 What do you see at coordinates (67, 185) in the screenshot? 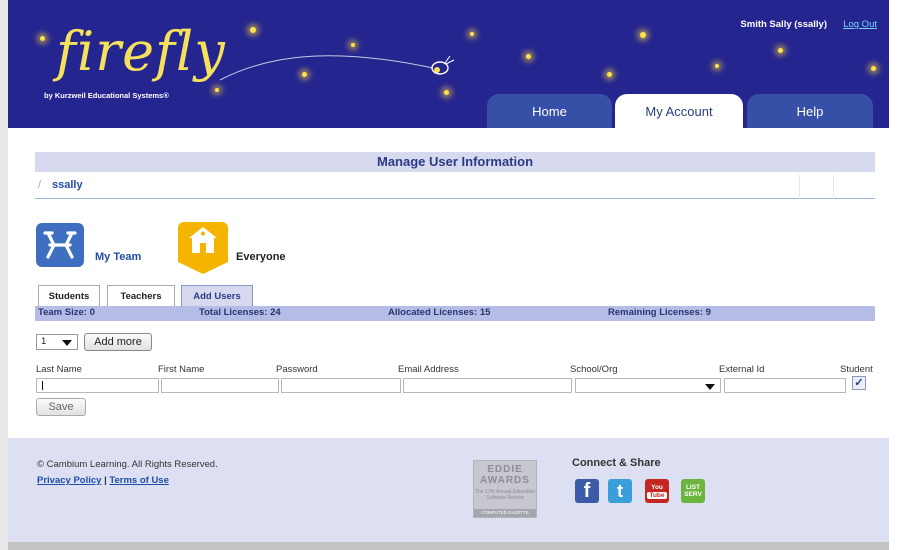
I see `breadcrumb-user: ssally` at bounding box center [67, 185].